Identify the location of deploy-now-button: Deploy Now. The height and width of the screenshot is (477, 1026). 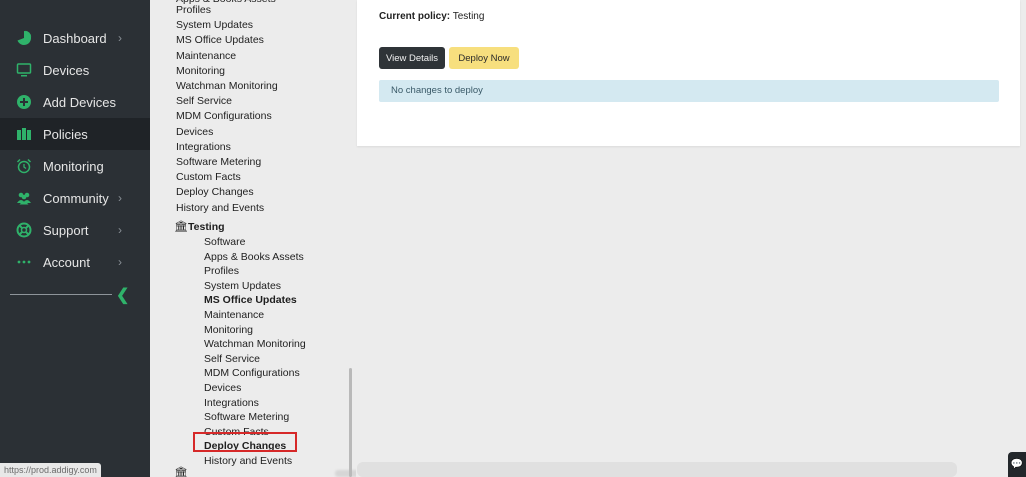
(484, 58).